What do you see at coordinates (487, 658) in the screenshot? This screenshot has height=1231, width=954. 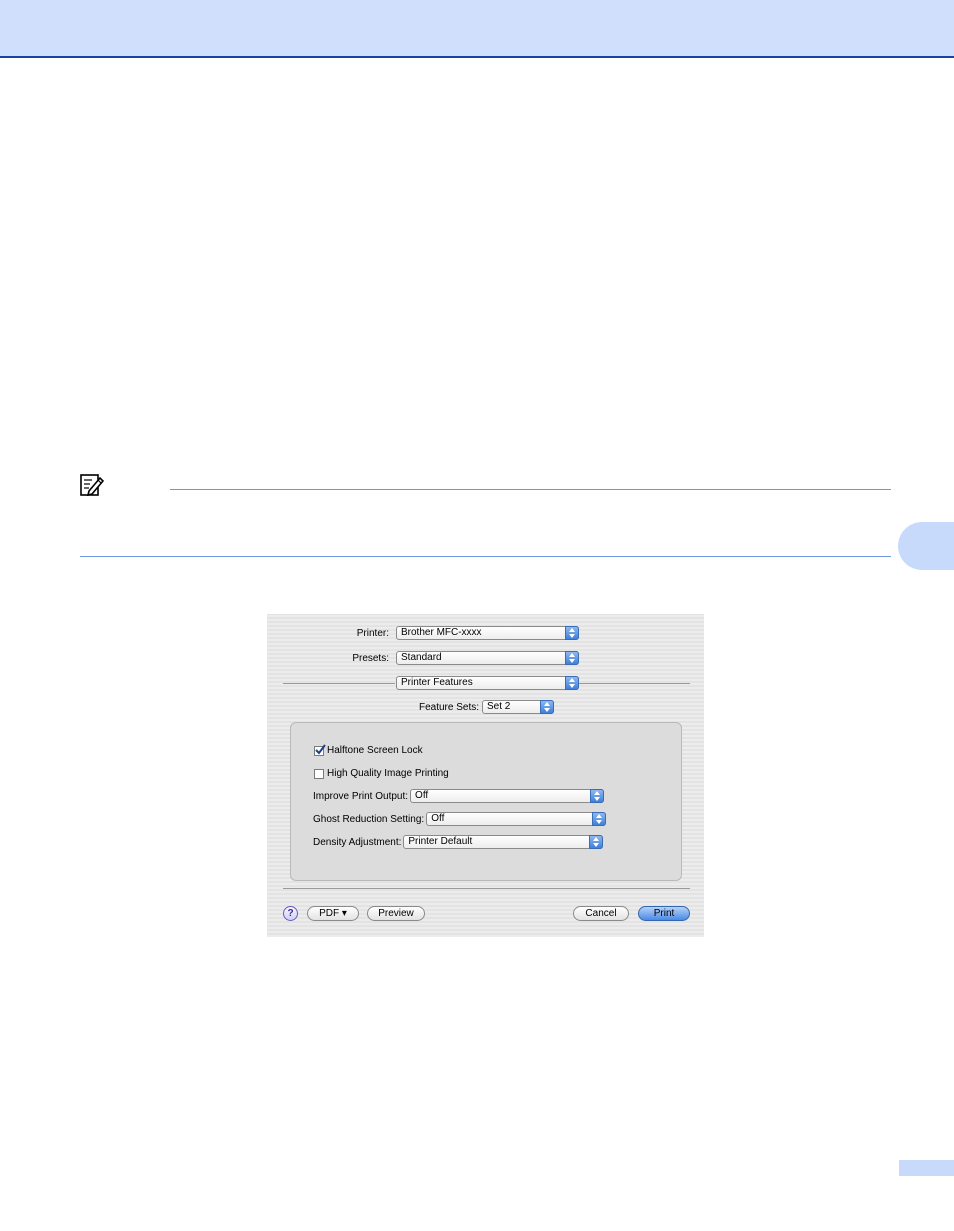 I see `presets-popup: Standard` at bounding box center [487, 658].